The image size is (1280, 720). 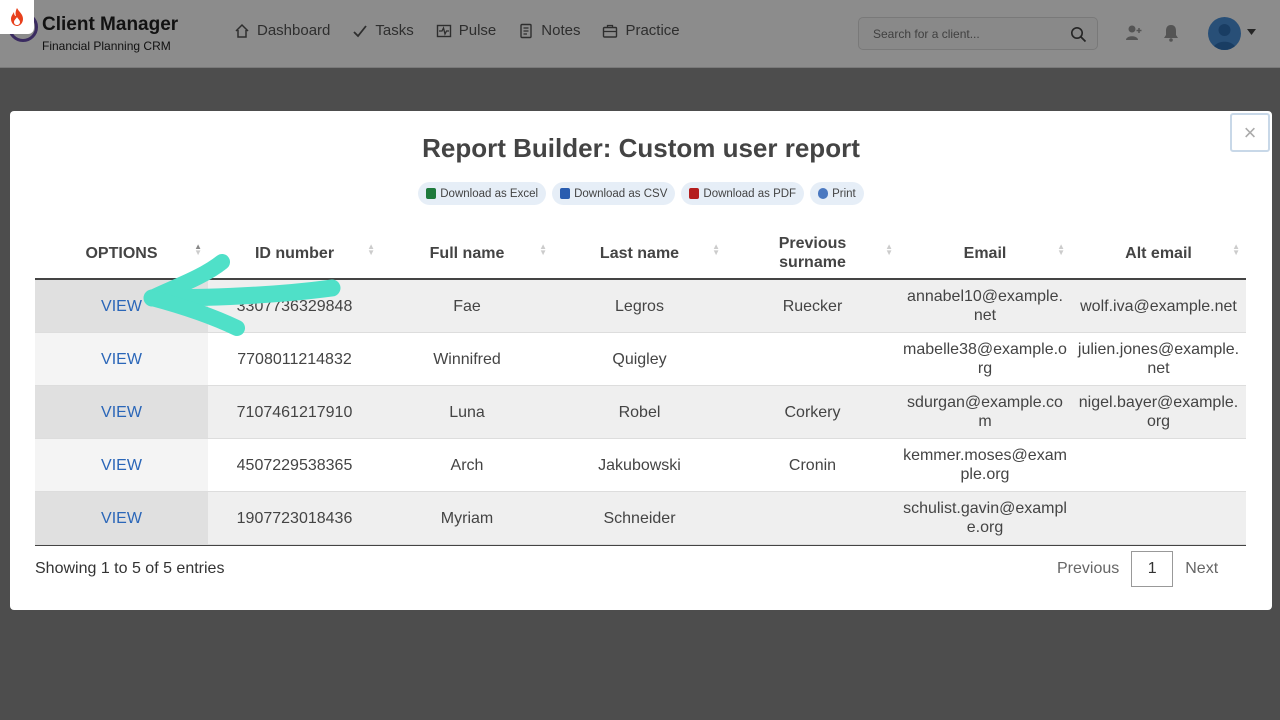 I want to click on last-name-cell: Schneider, so click(x=639, y=518).